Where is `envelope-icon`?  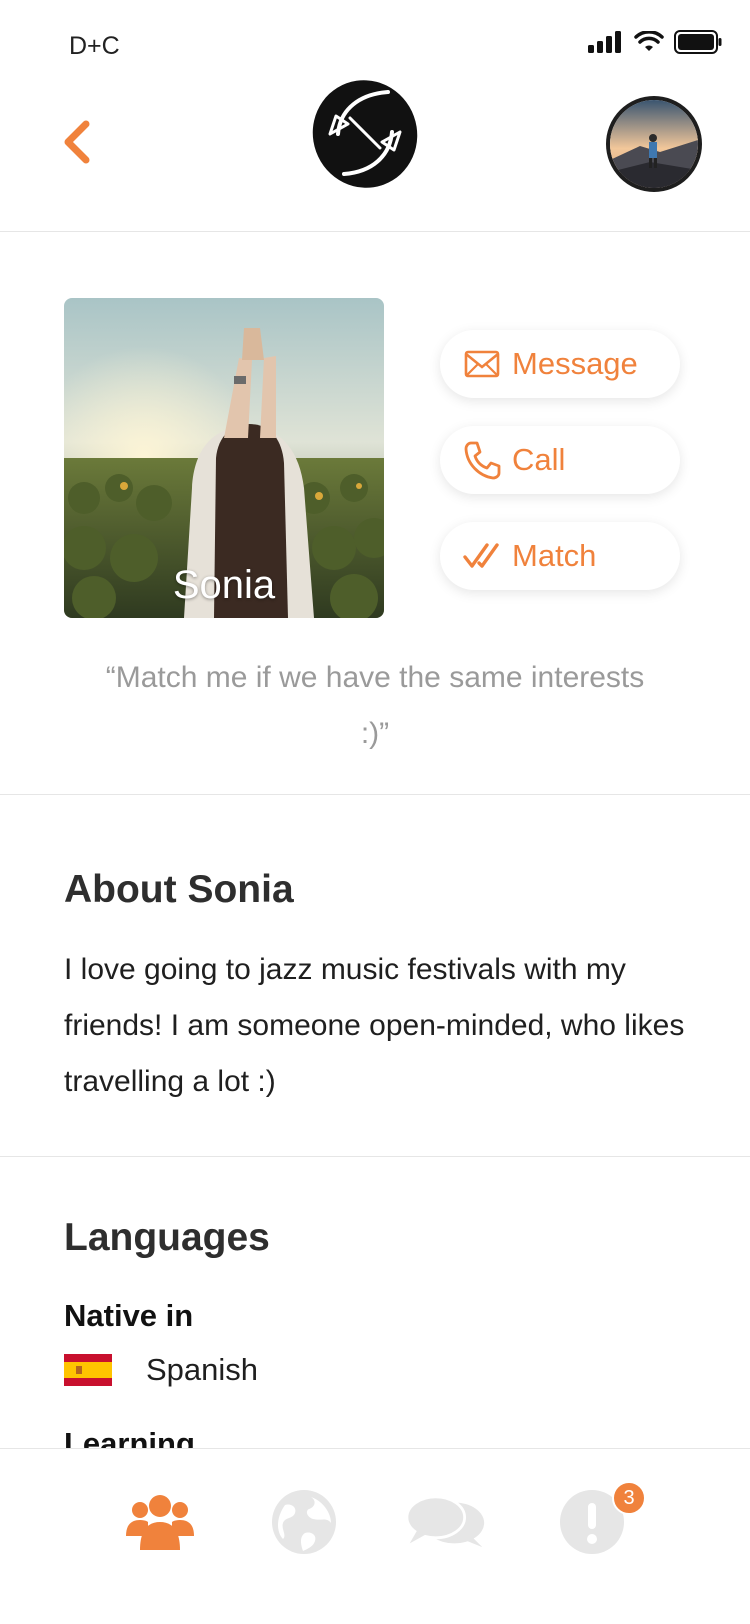
envelope-icon is located at coordinates (482, 364).